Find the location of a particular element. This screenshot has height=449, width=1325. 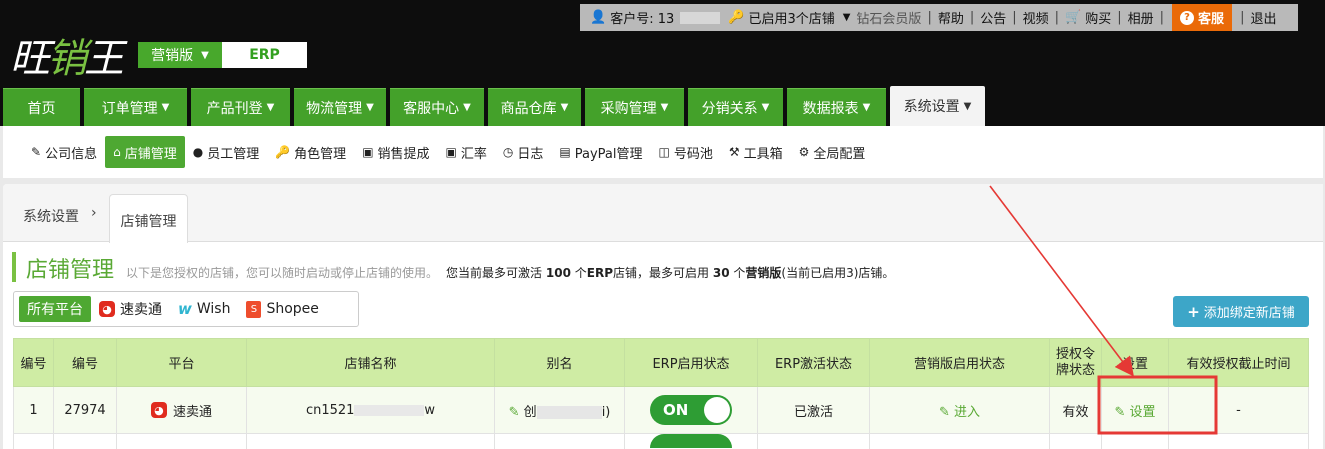

filter-wish: w Wish is located at coordinates (204, 309).